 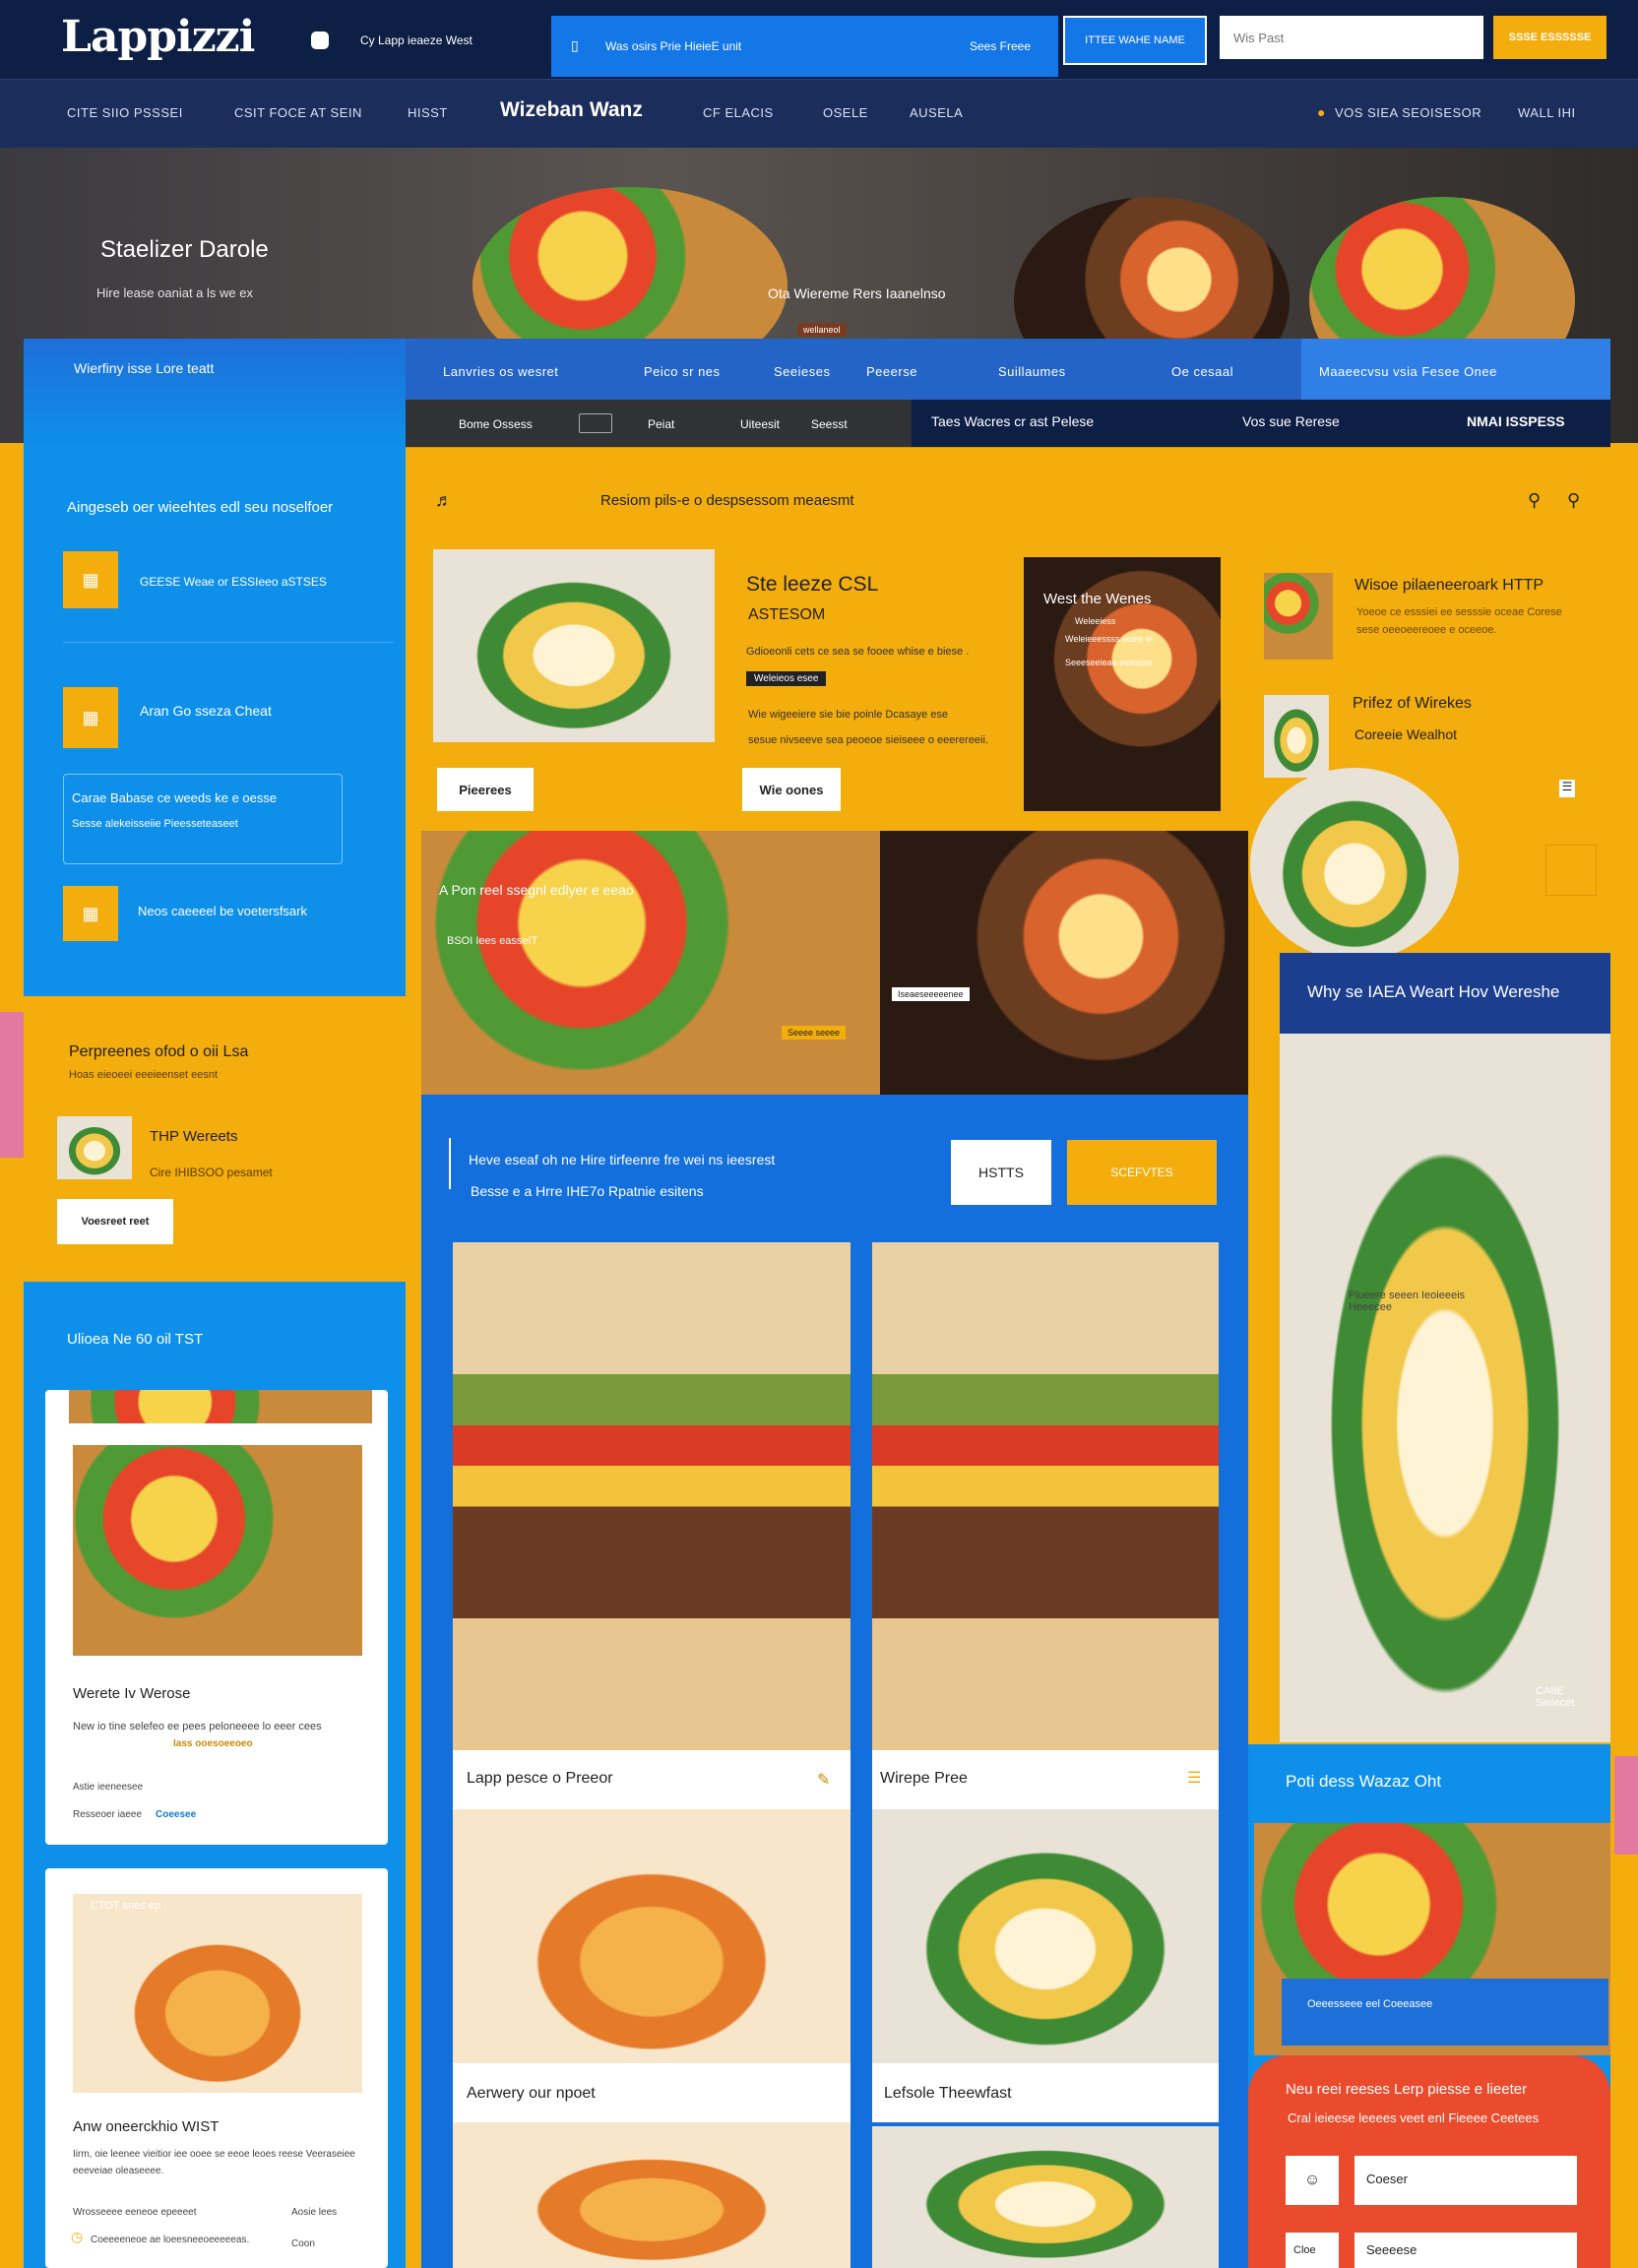 I want to click on tab-1: Lanvries os wesret, so click(x=500, y=371).